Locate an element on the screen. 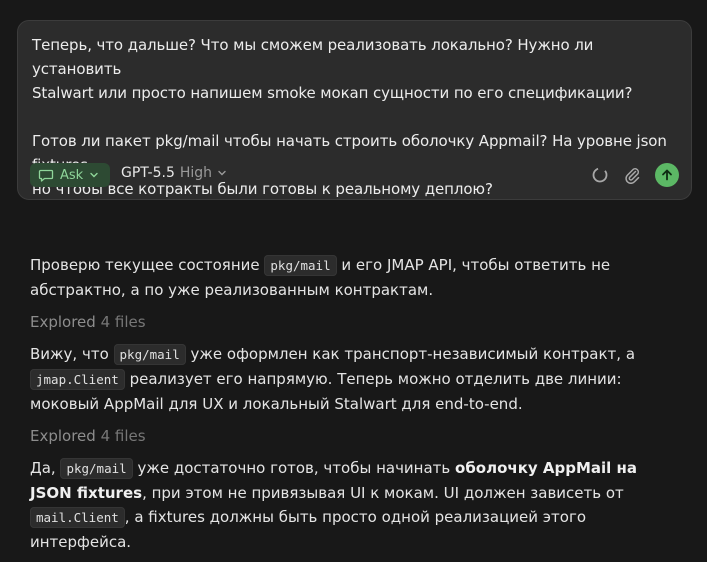 This screenshot has width=707, height=562. mode-selector-button: Ask is located at coordinates (70, 175).